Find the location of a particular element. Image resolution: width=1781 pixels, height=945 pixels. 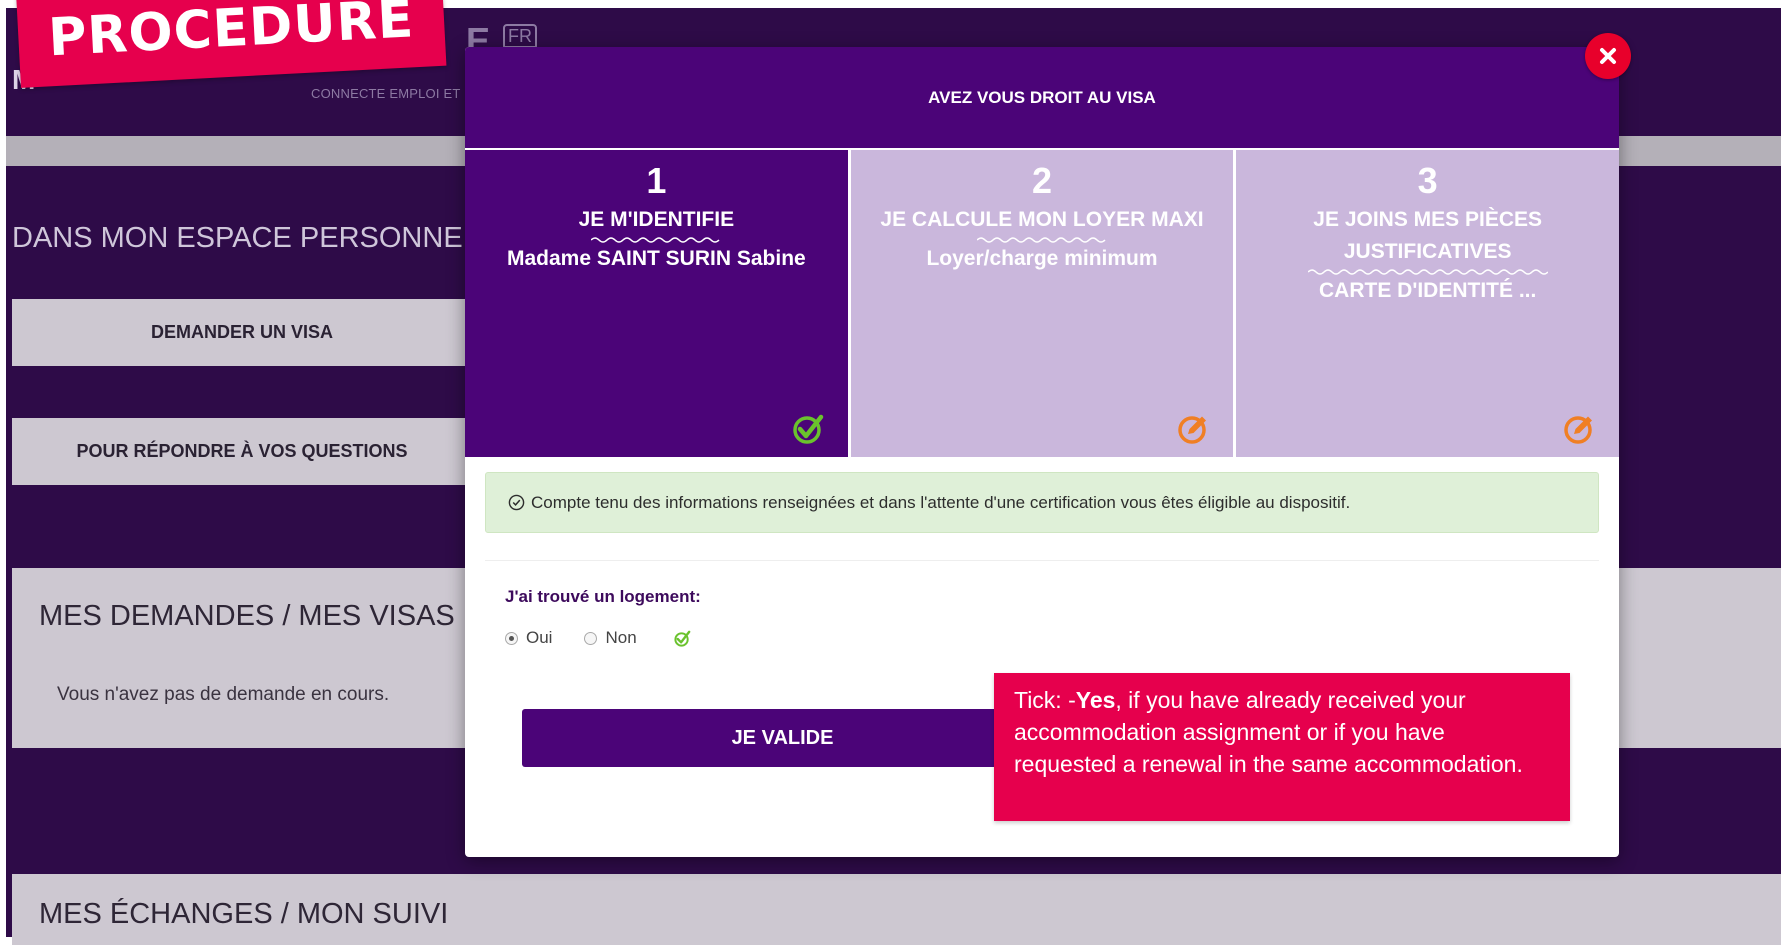

modal-header: AVEZ VOUS DROIT AU VISA is located at coordinates (1042, 97).